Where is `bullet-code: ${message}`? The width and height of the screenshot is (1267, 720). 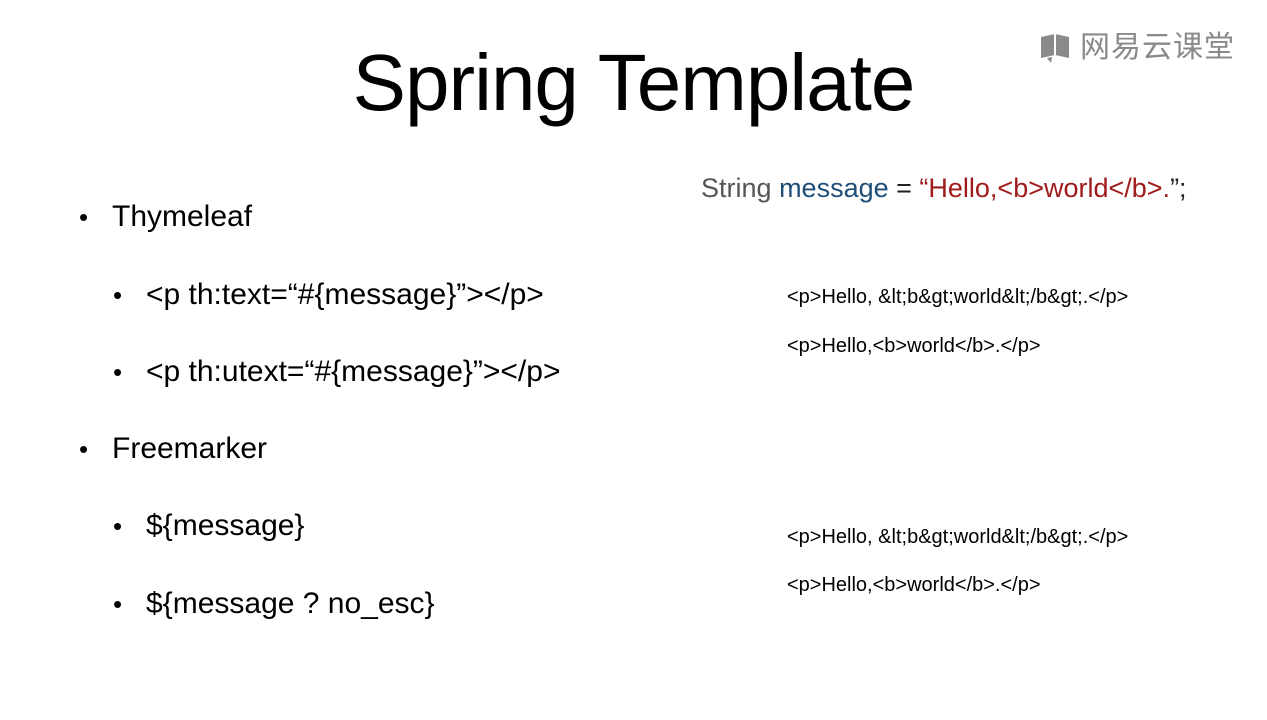 bullet-code: ${message} is located at coordinates (225, 525).